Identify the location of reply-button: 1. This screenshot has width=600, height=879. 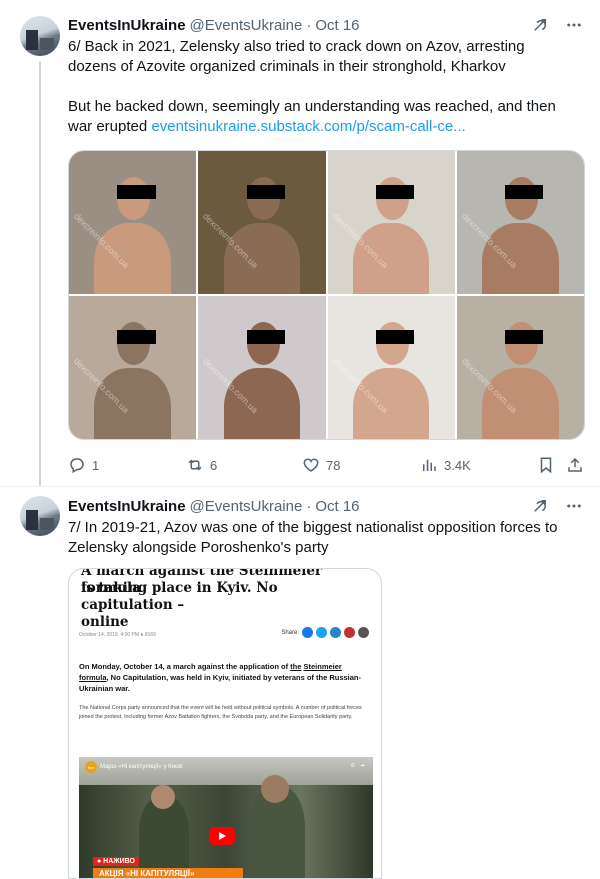
(83, 465).